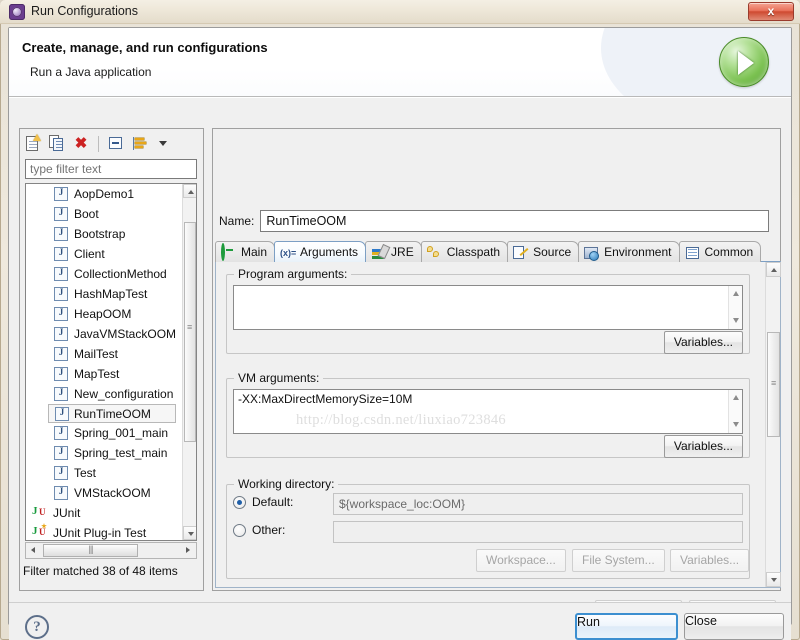 The width and height of the screenshot is (800, 640). I want to click on tree-vertical-scrollbar, so click(189, 362).